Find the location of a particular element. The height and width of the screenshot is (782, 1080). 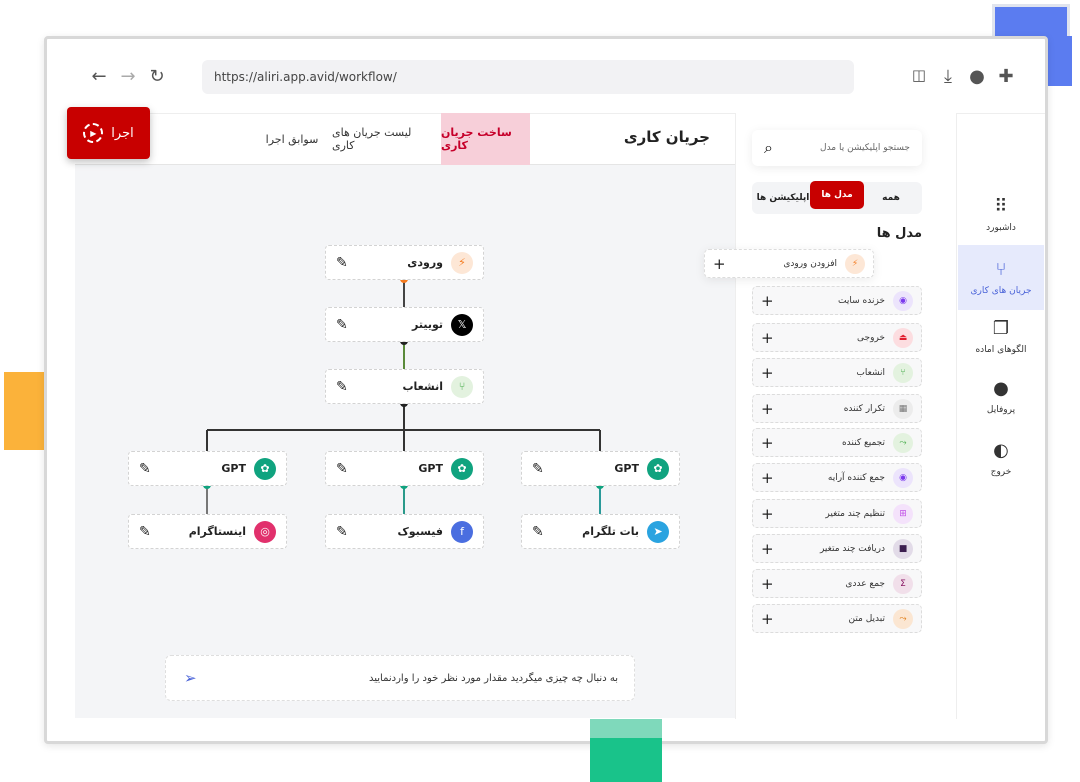

tool-item: ⊞ تنظیم چند متغیر + is located at coordinates (837, 513).